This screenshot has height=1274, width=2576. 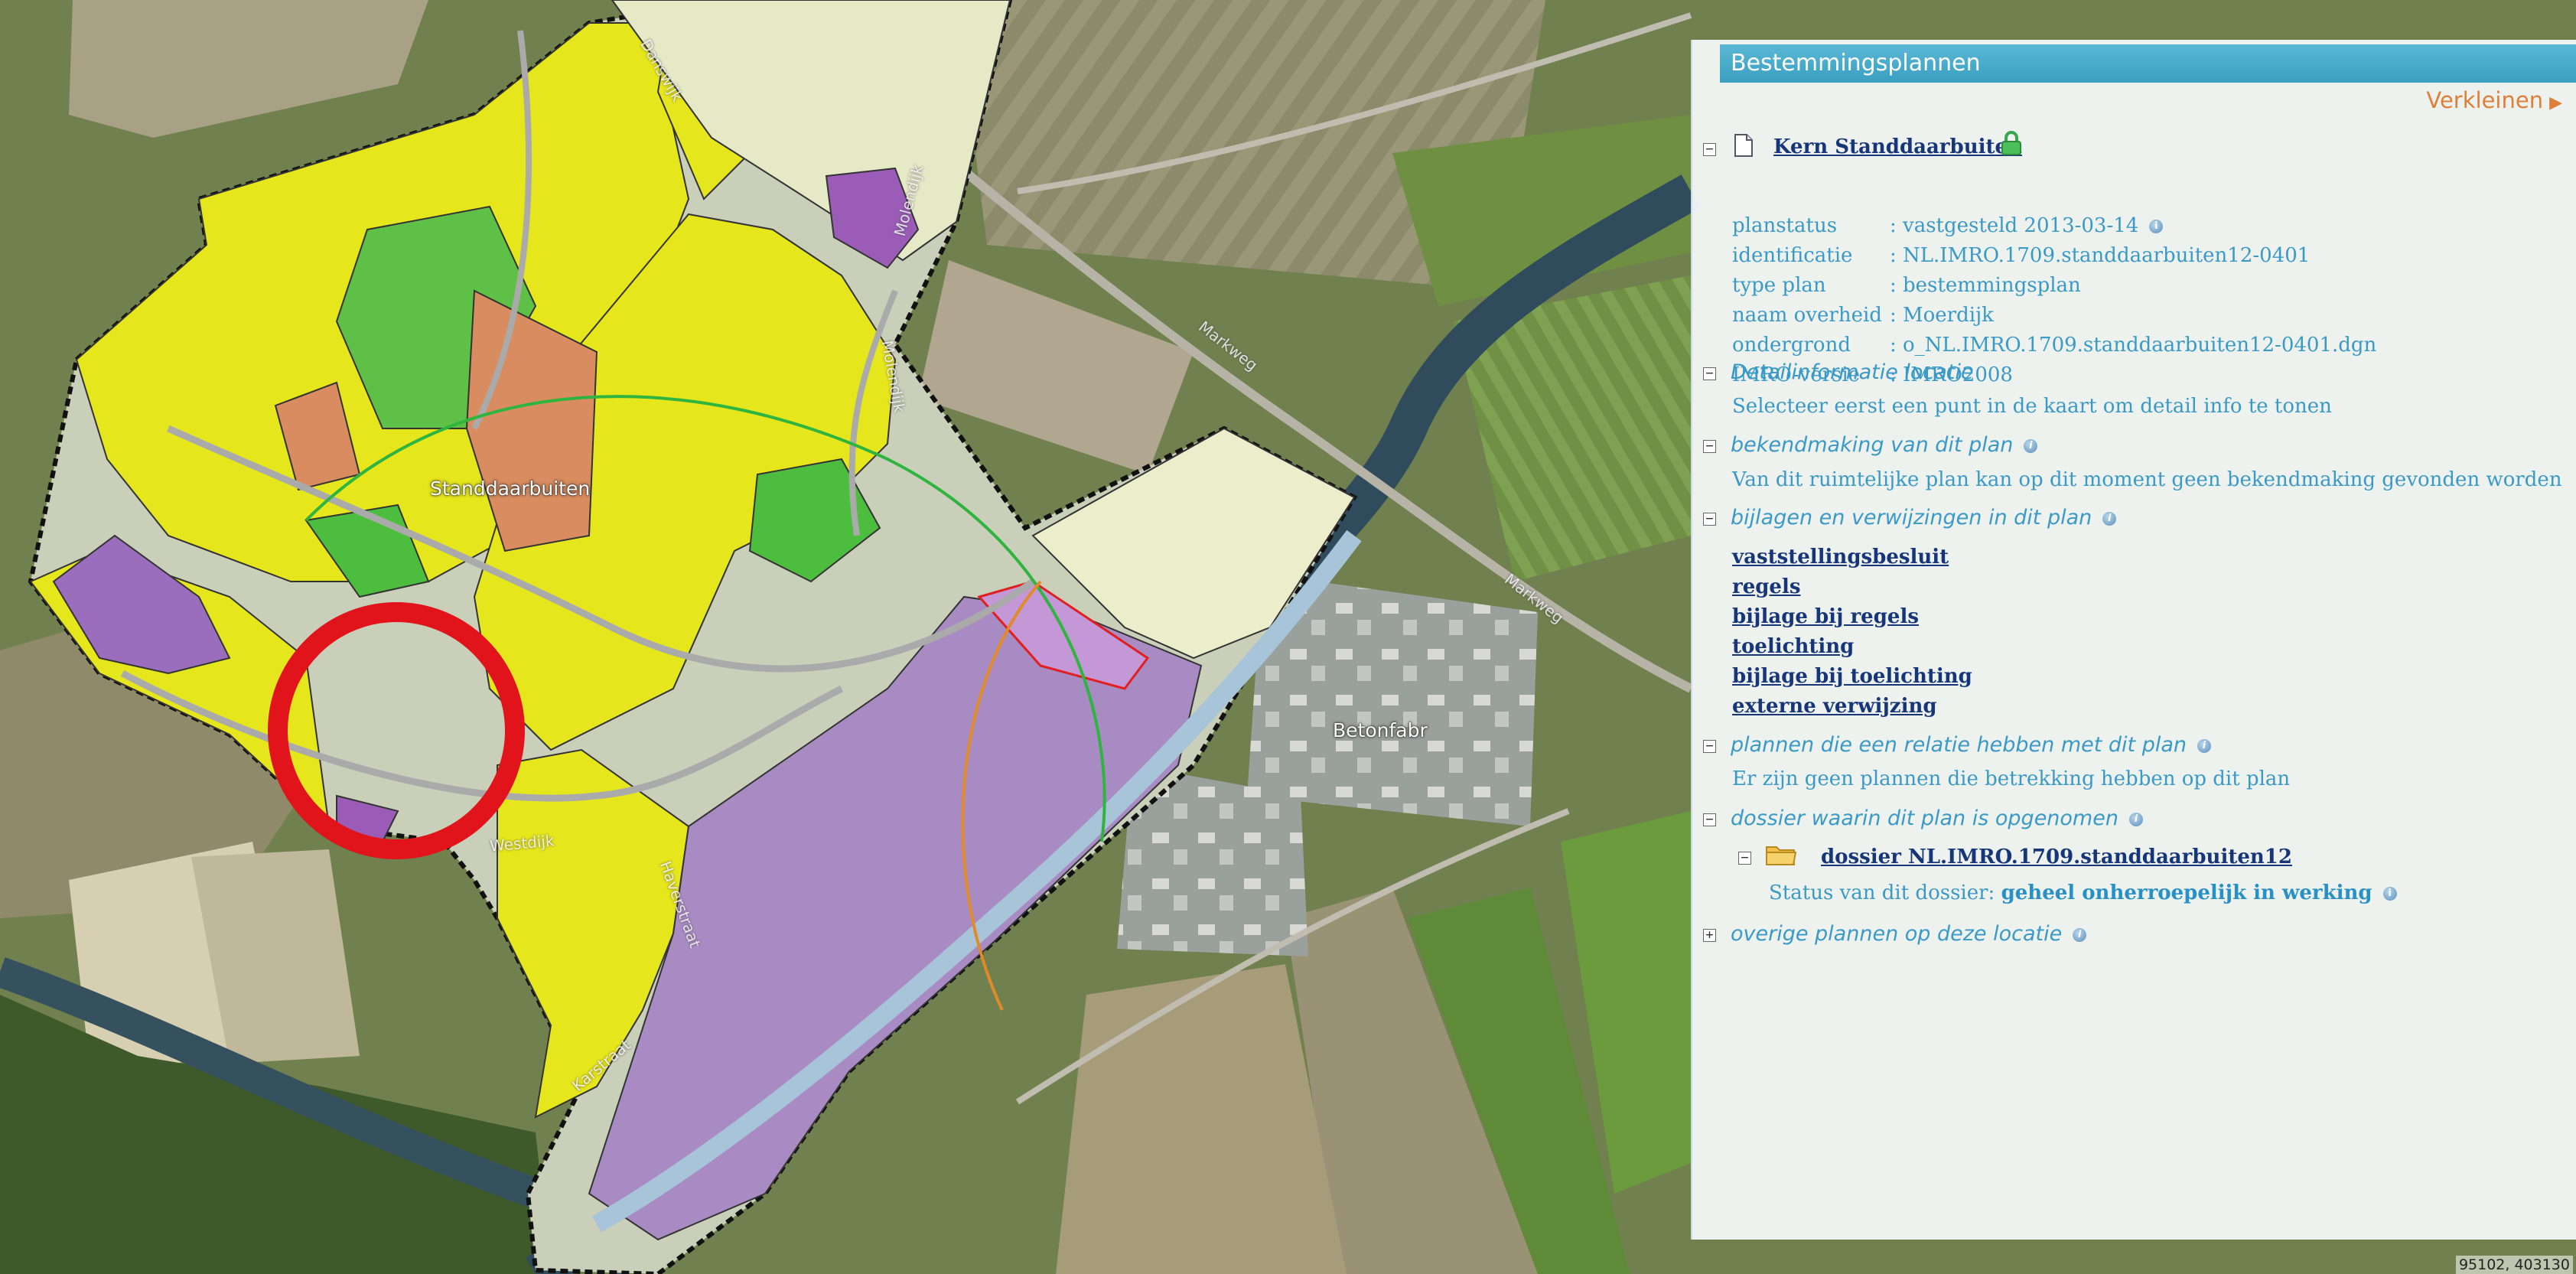 I want to click on document-icon, so click(x=1744, y=145).